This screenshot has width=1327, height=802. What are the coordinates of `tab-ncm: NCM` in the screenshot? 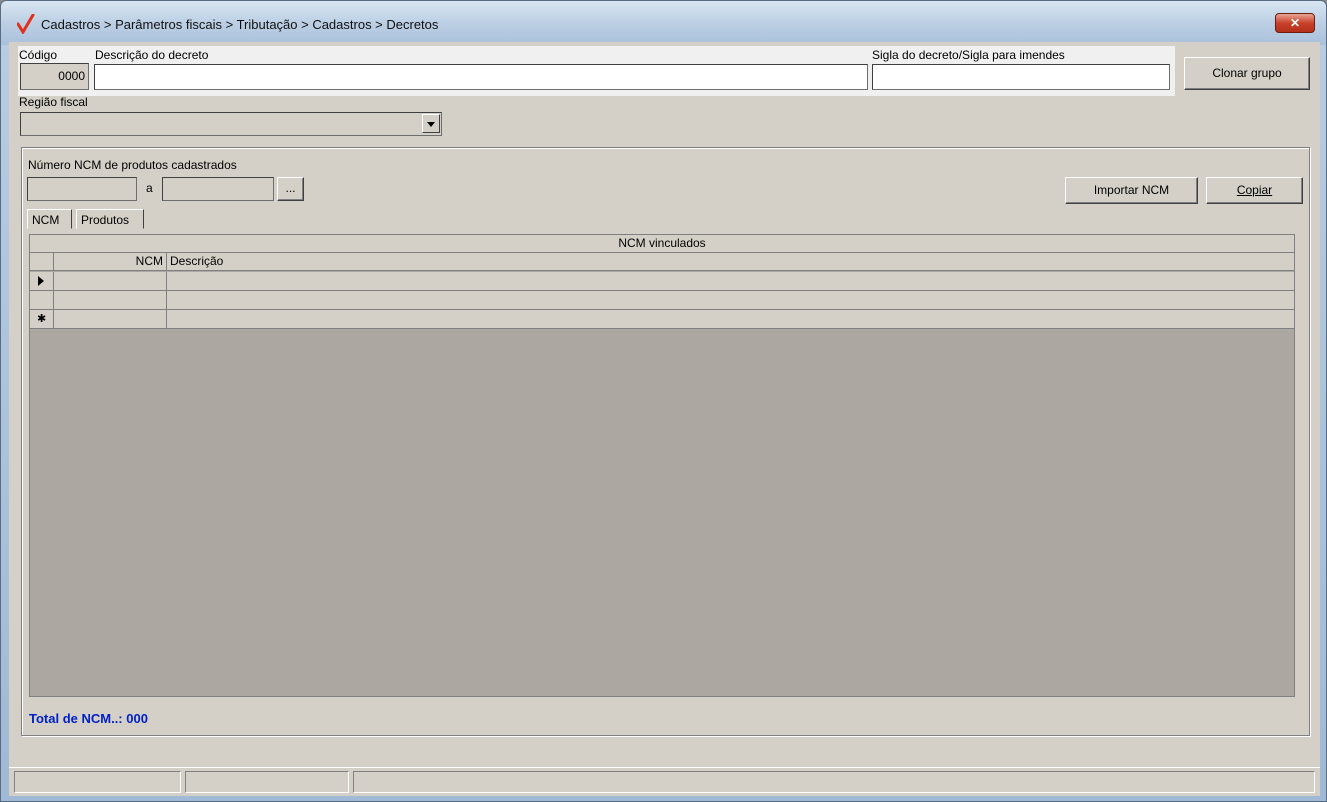 It's located at (49, 219).